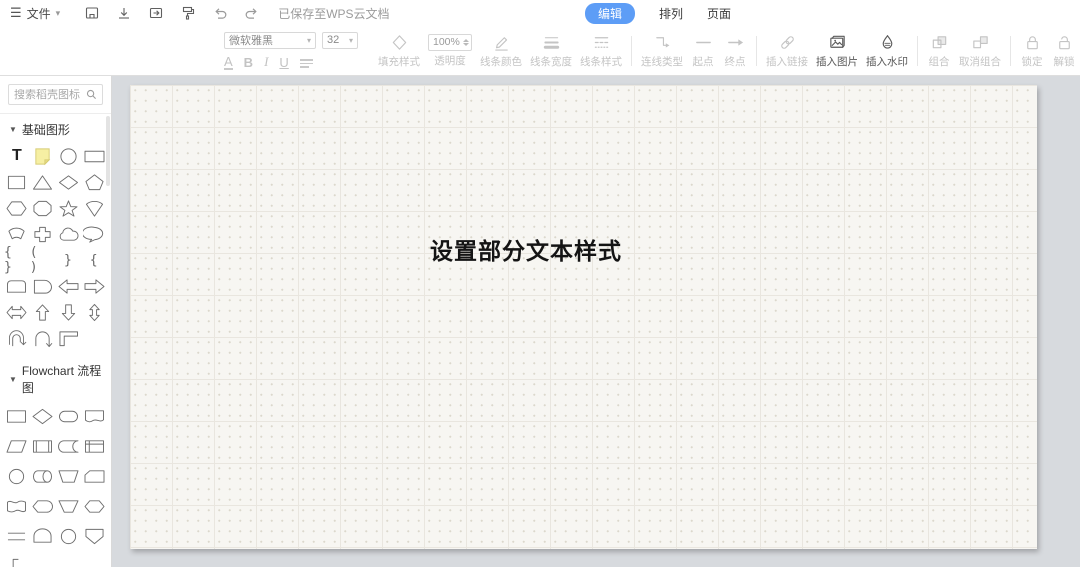  I want to click on shape-preparation, so click(94, 506).